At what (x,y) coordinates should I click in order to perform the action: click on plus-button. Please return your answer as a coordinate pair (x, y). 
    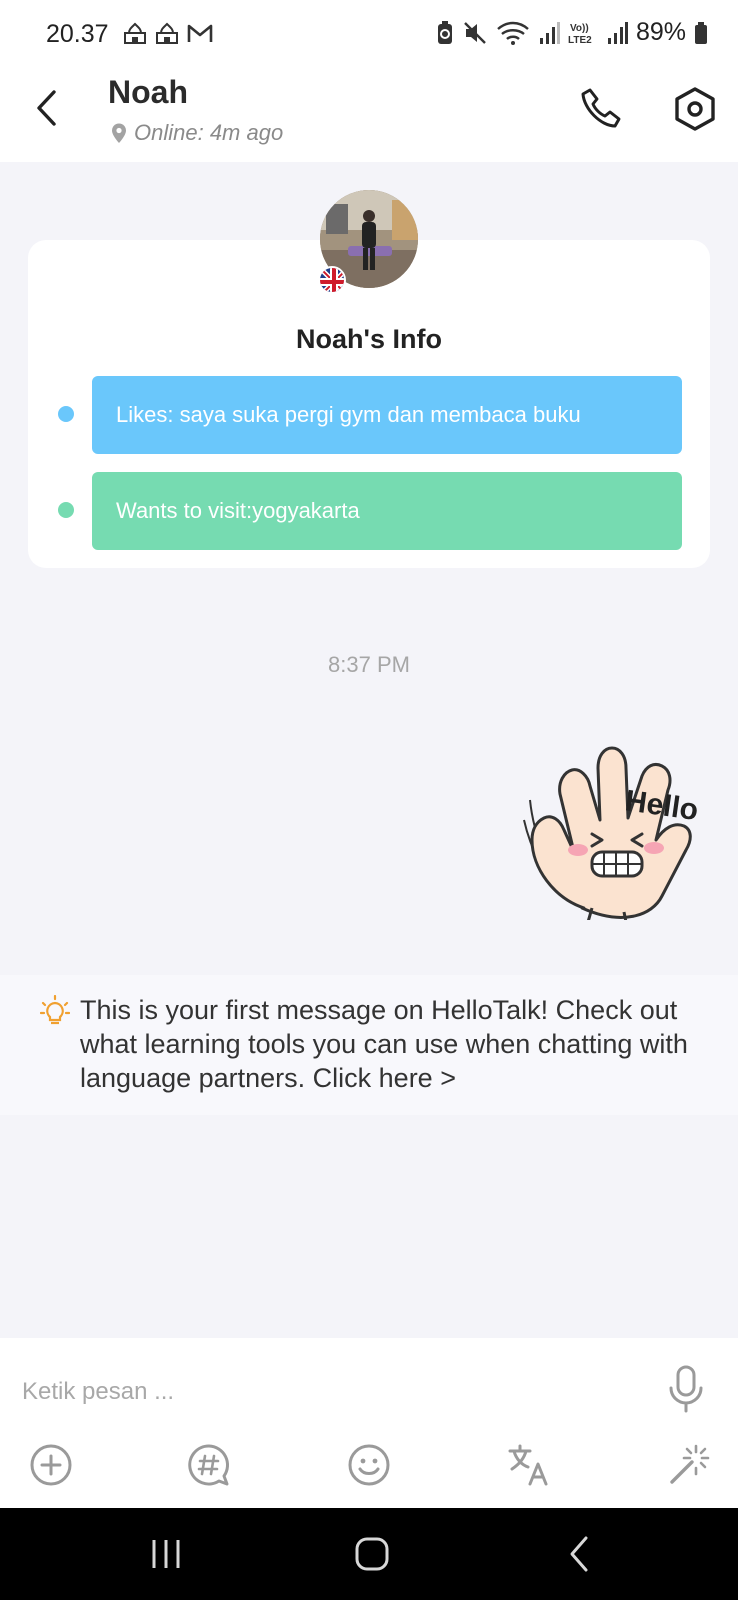
    Looking at the image, I should click on (51, 1465).